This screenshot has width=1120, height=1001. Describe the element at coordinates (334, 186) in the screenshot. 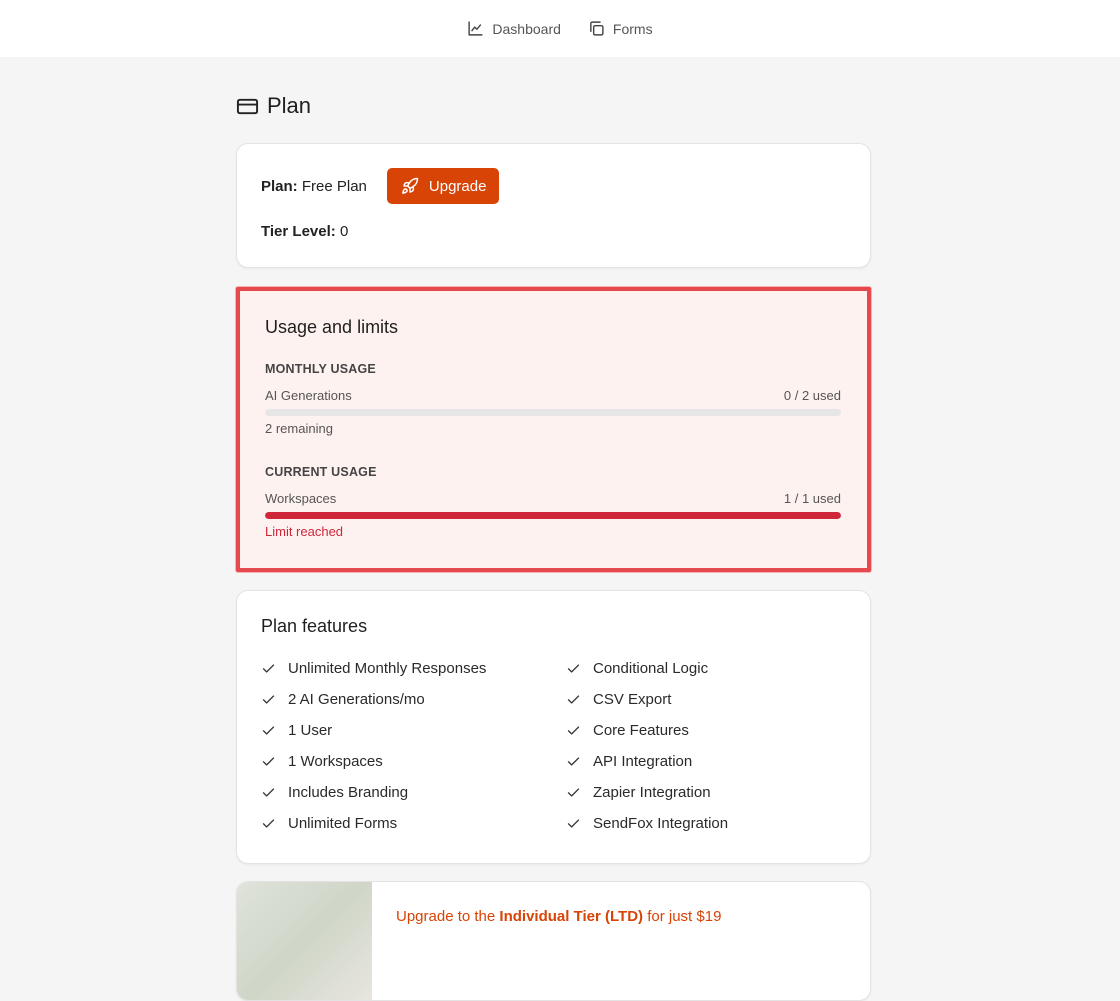

I see `plan-value: Free Plan` at that location.